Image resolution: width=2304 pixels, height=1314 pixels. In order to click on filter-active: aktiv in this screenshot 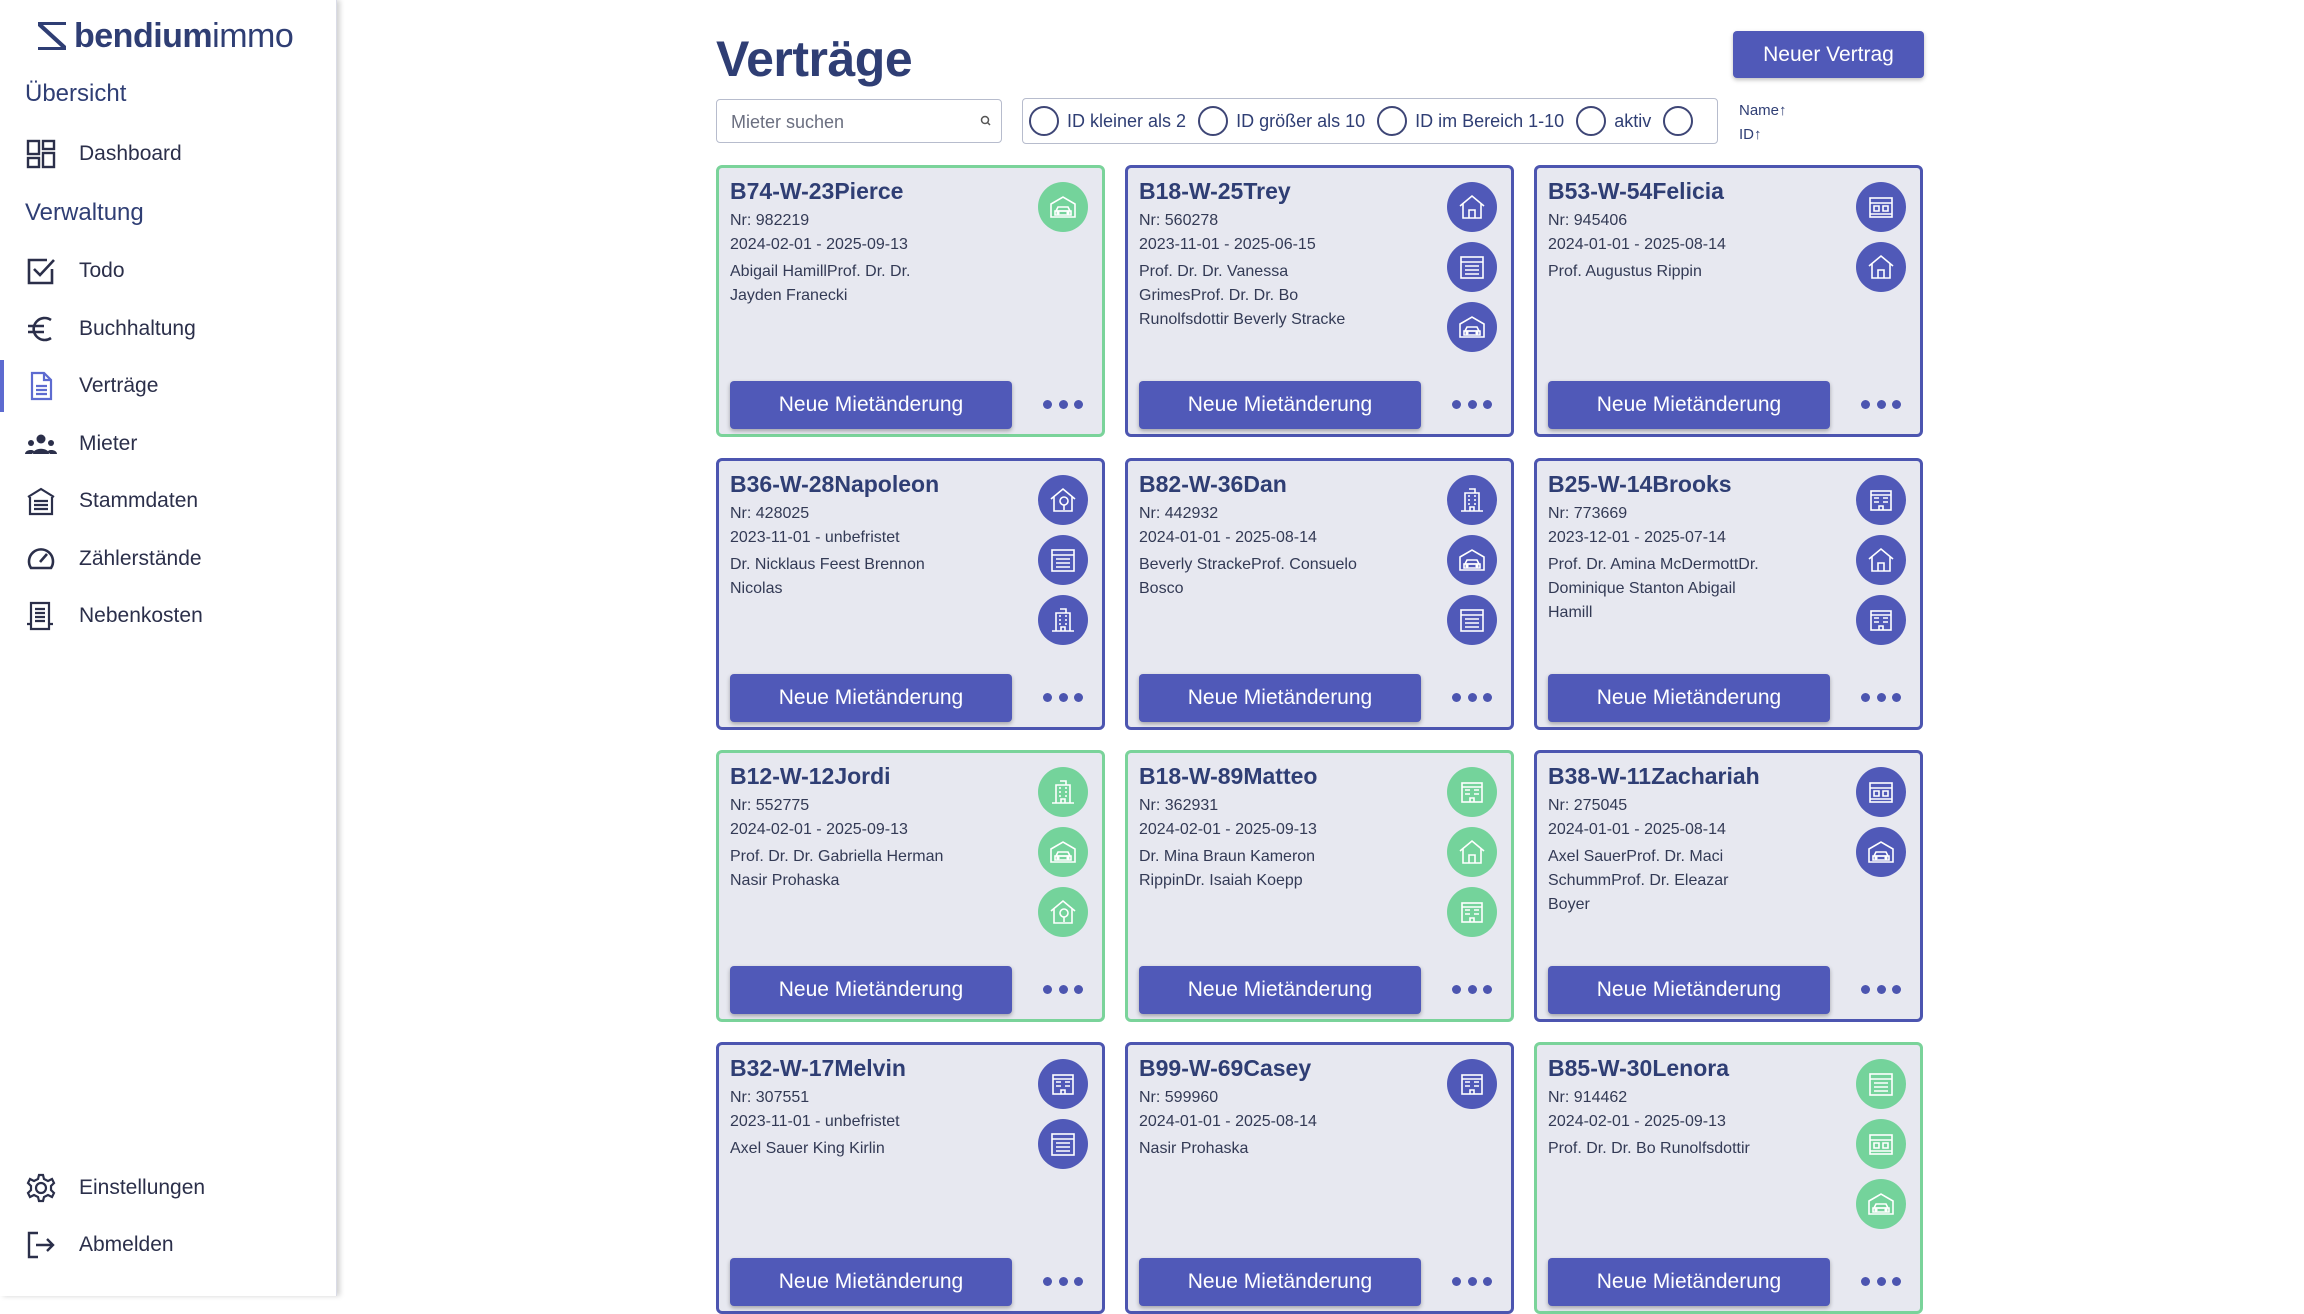, I will do `click(1613, 121)`.